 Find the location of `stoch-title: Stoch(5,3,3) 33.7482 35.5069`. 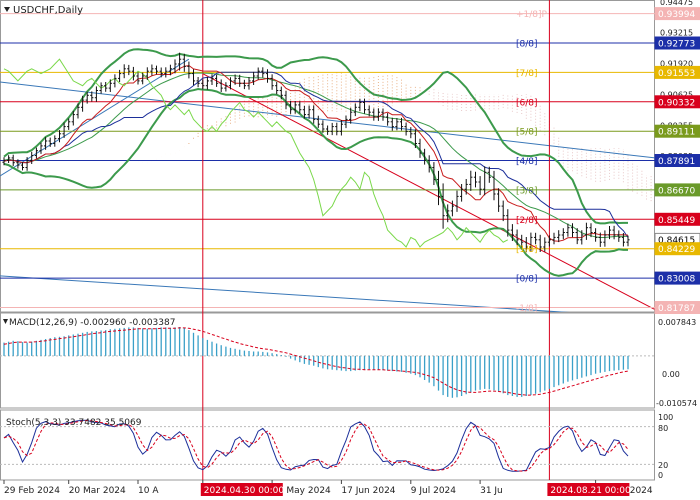

stoch-title: Stoch(5,3,3) 33.7482 35.5069 is located at coordinates (74, 423).